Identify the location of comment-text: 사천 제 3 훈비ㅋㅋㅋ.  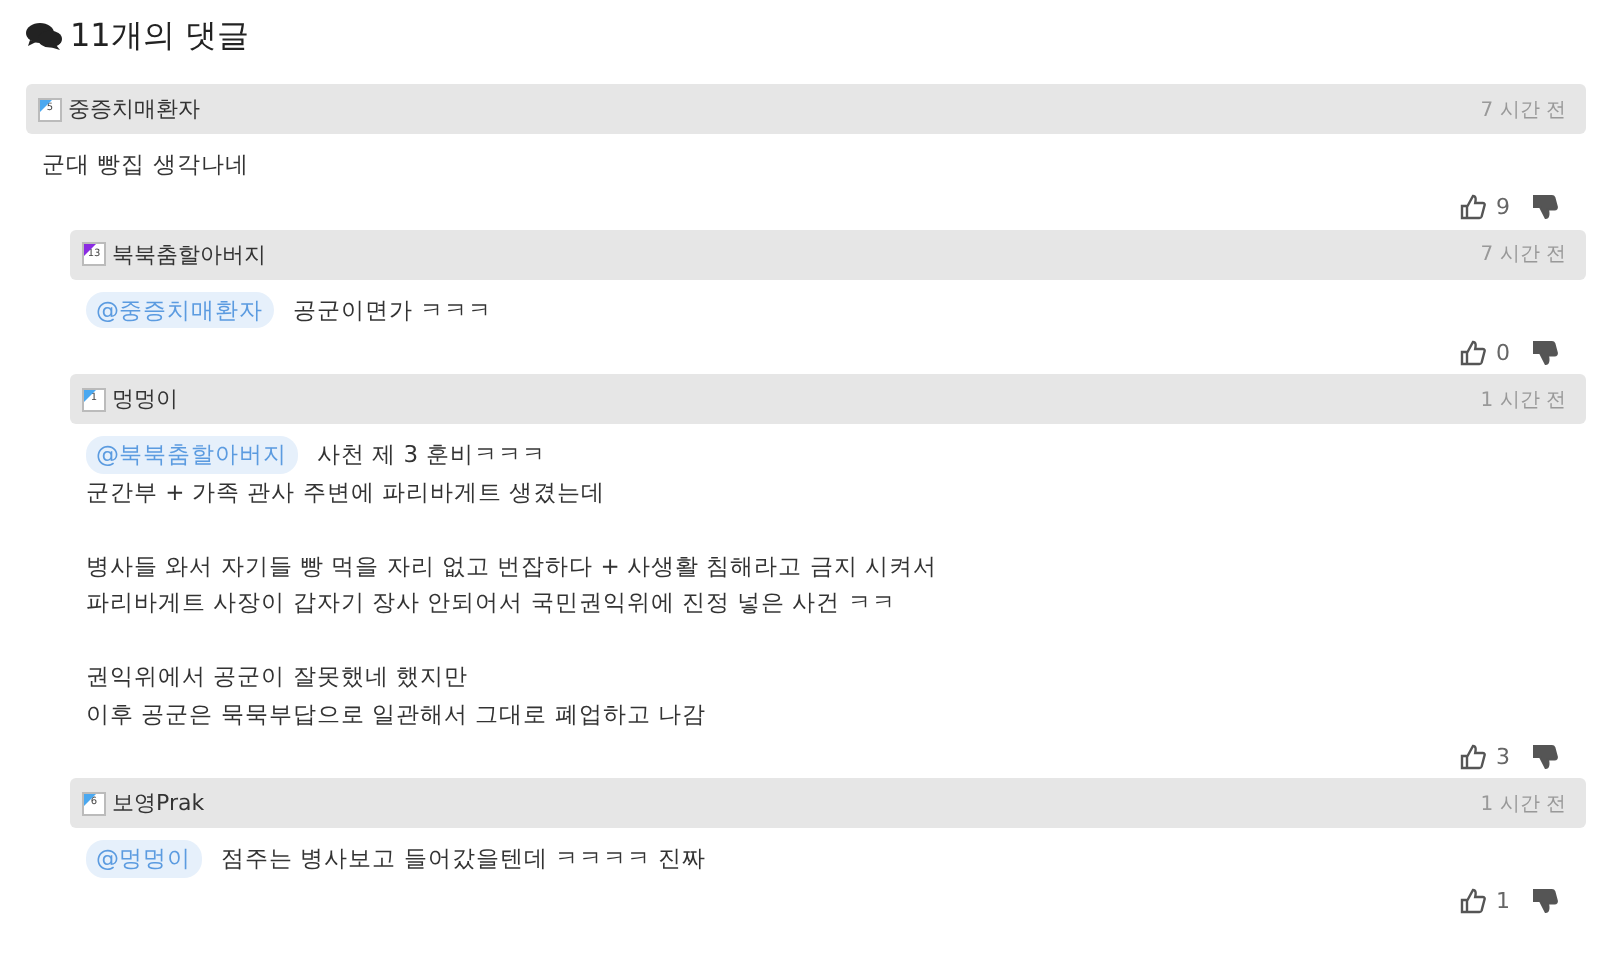
(431, 455).